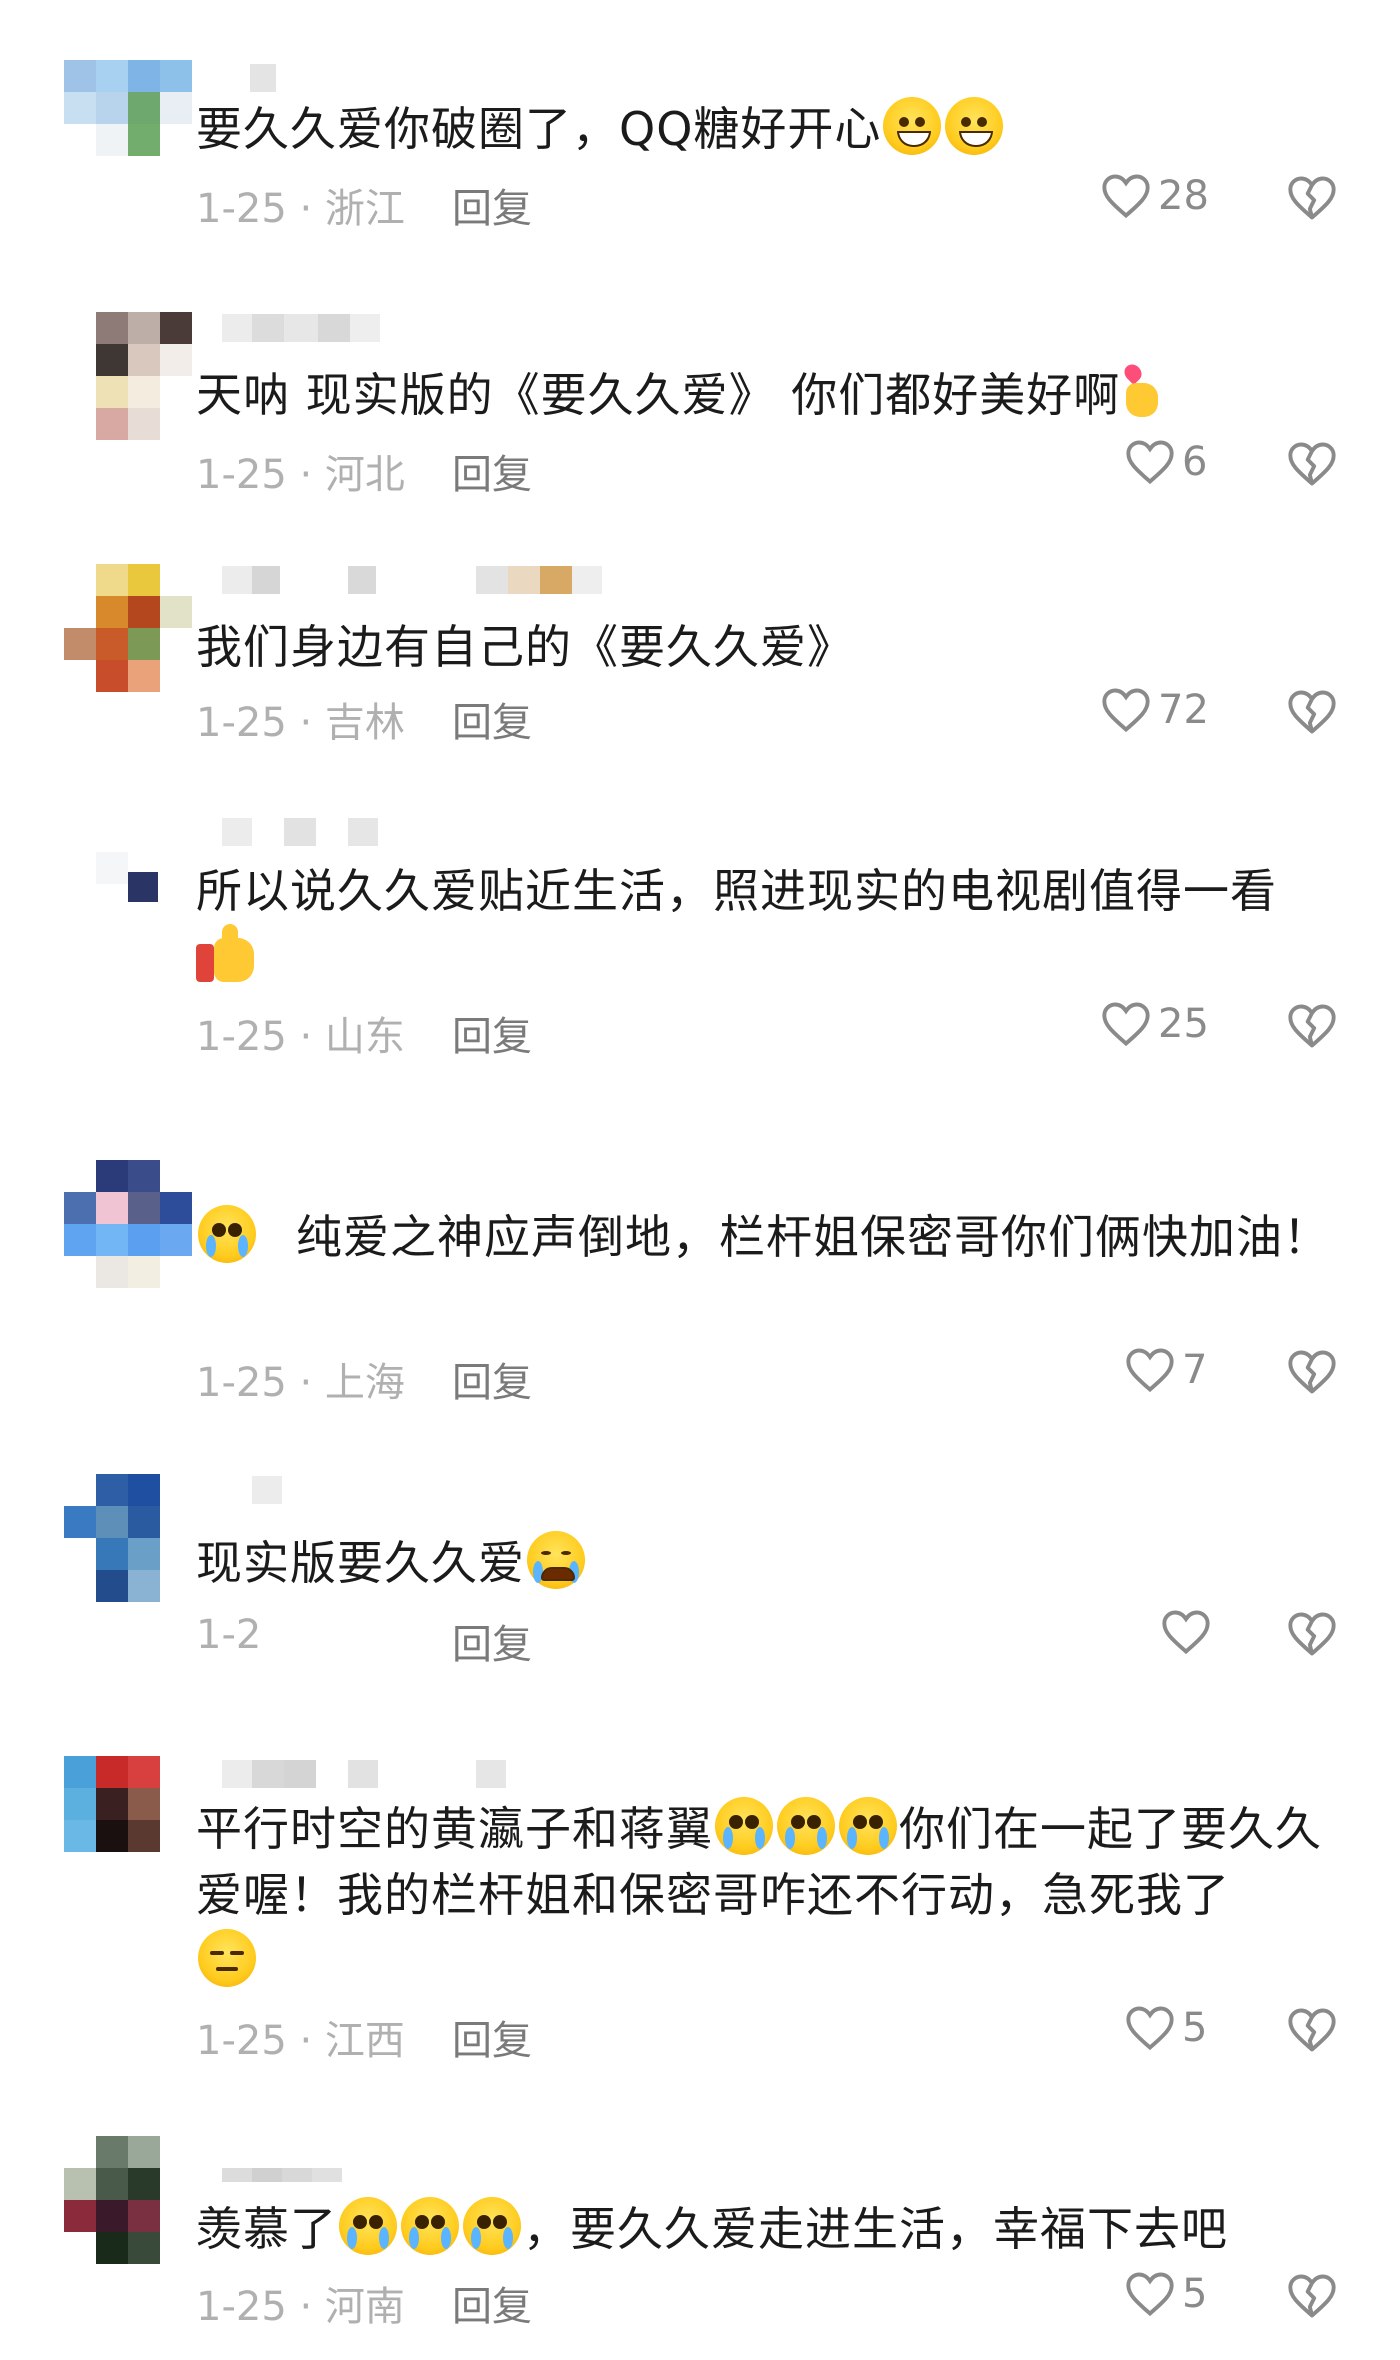 The height and width of the screenshot is (2360, 1400). I want to click on comment-meta: 1-25 · 江西, so click(300, 2041).